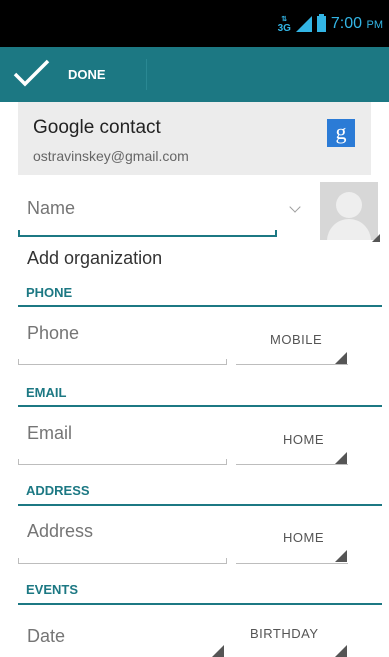  What do you see at coordinates (18, 461) in the screenshot?
I see `email-underline-left-tick` at bounding box center [18, 461].